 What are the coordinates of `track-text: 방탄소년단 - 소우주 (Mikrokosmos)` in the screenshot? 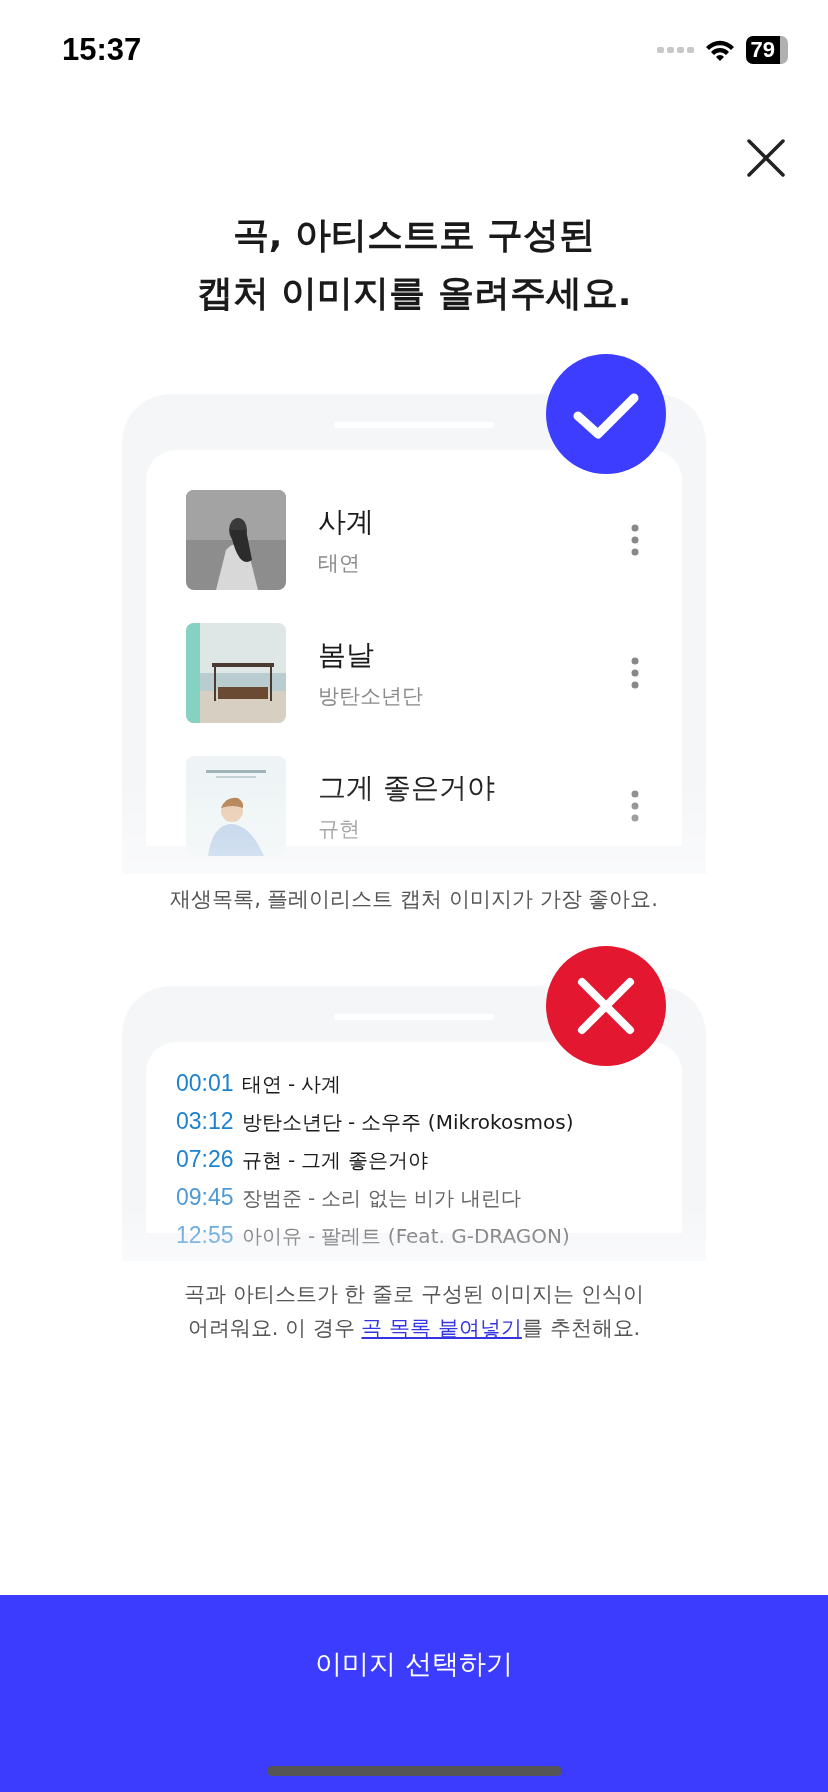 It's located at (407, 1122).